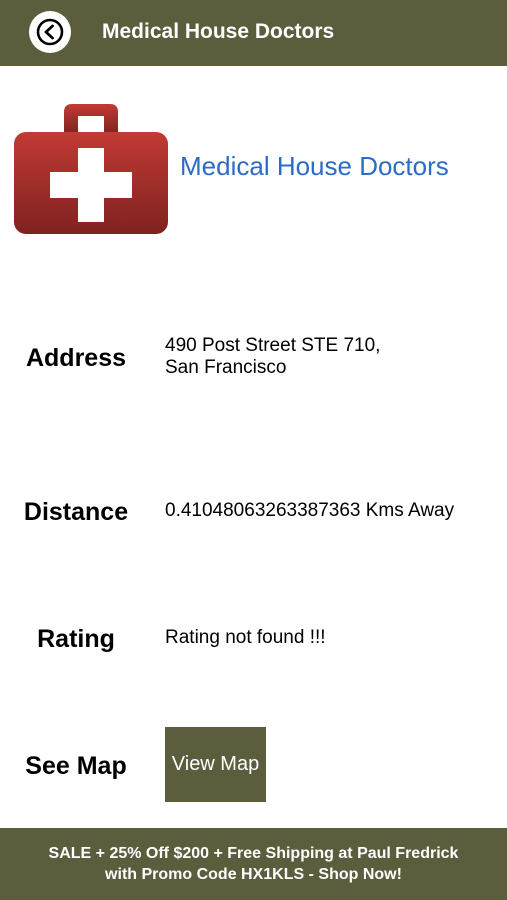 The width and height of the screenshot is (507, 900). I want to click on back-button, so click(50, 32).